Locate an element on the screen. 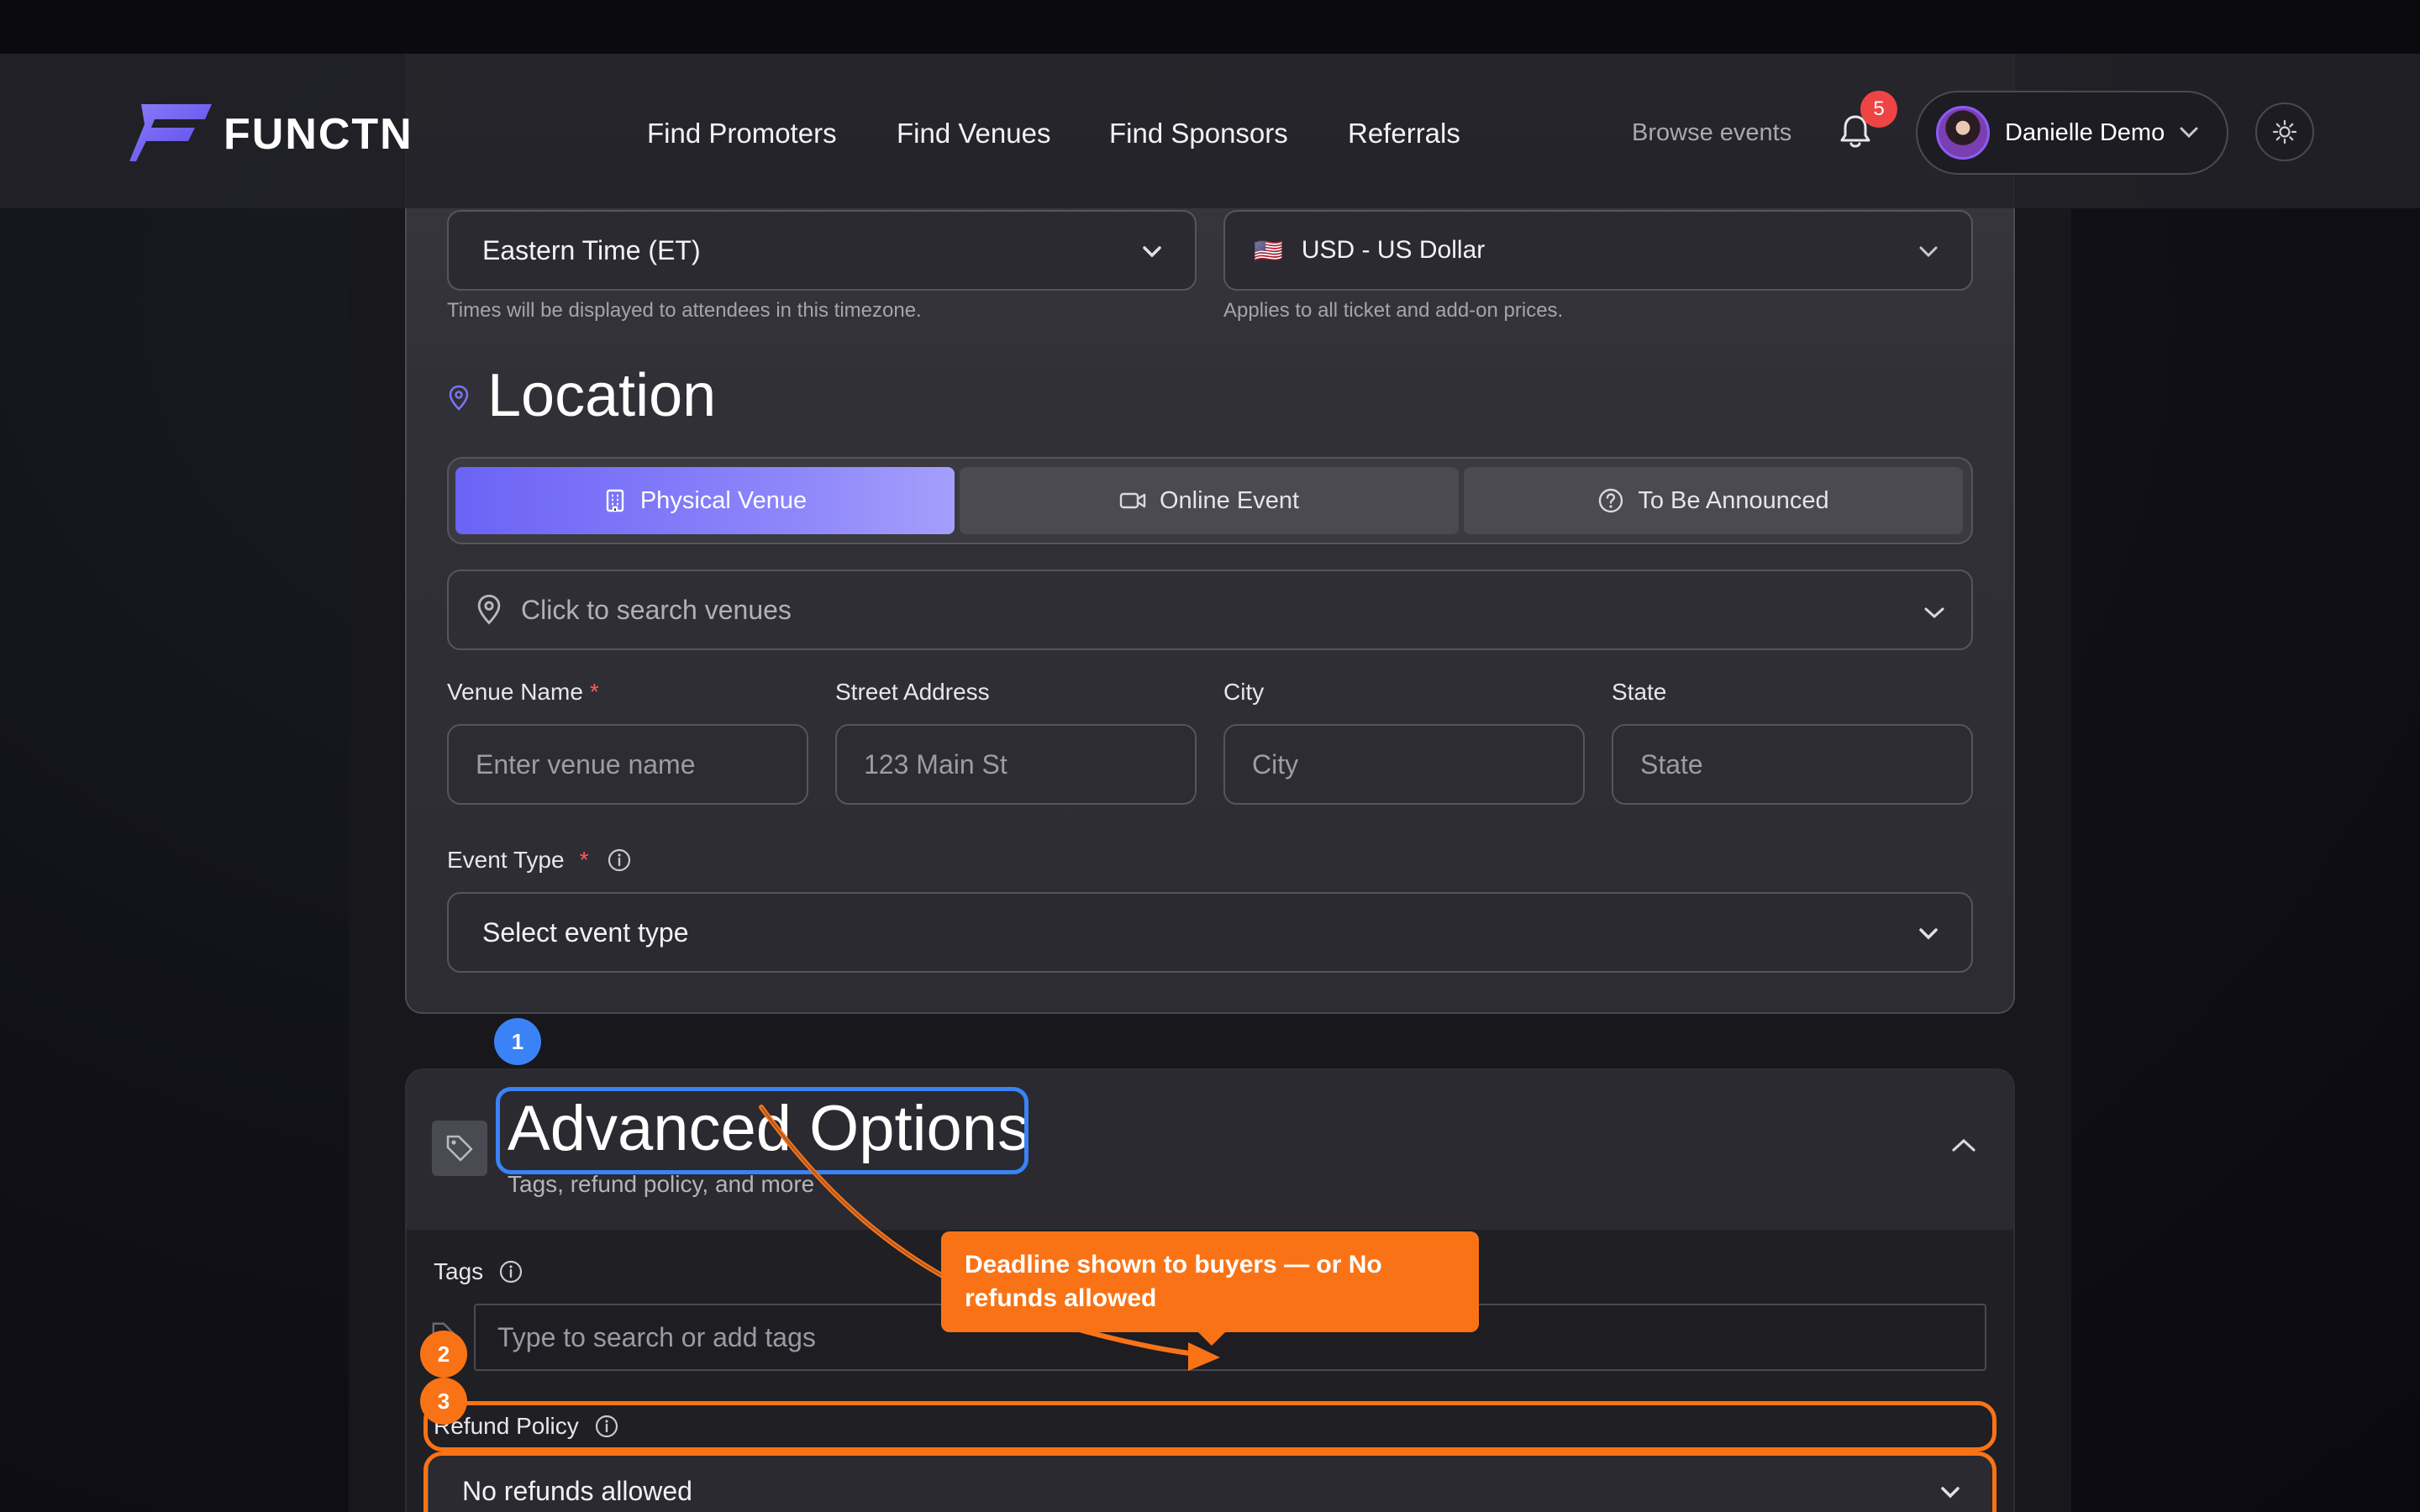 This screenshot has height=1512, width=2420. sun-icon is located at coordinates (2284, 131).